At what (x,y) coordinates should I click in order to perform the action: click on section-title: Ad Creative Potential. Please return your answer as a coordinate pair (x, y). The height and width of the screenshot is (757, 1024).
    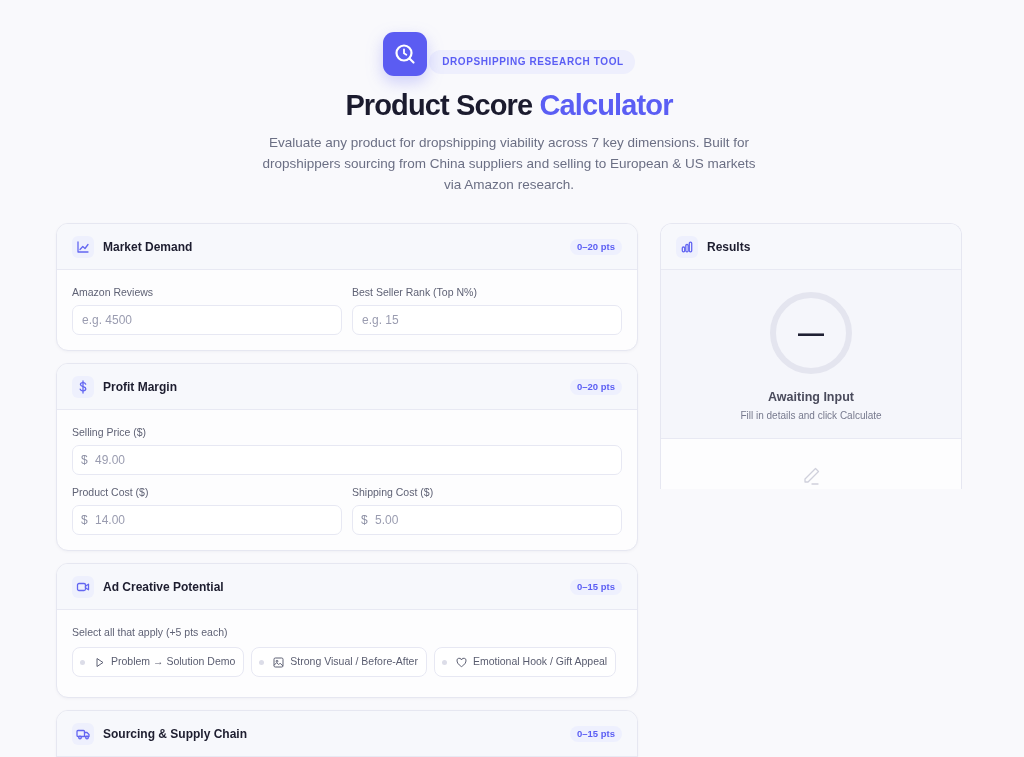
    Looking at the image, I should click on (163, 586).